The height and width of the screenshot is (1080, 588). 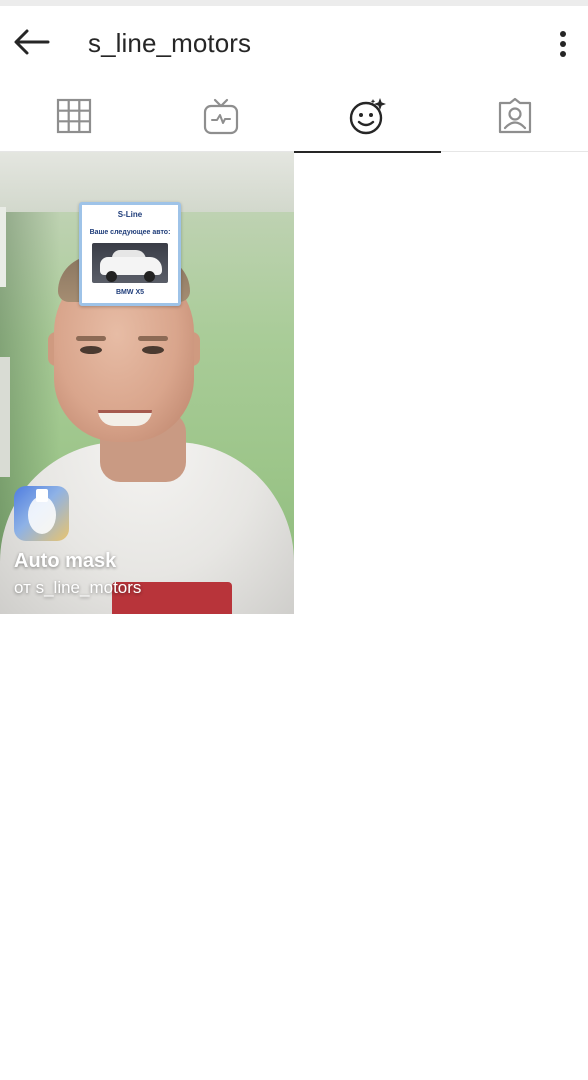 I want to click on mask-caption: Ваше следующее авто:, so click(x=130, y=232).